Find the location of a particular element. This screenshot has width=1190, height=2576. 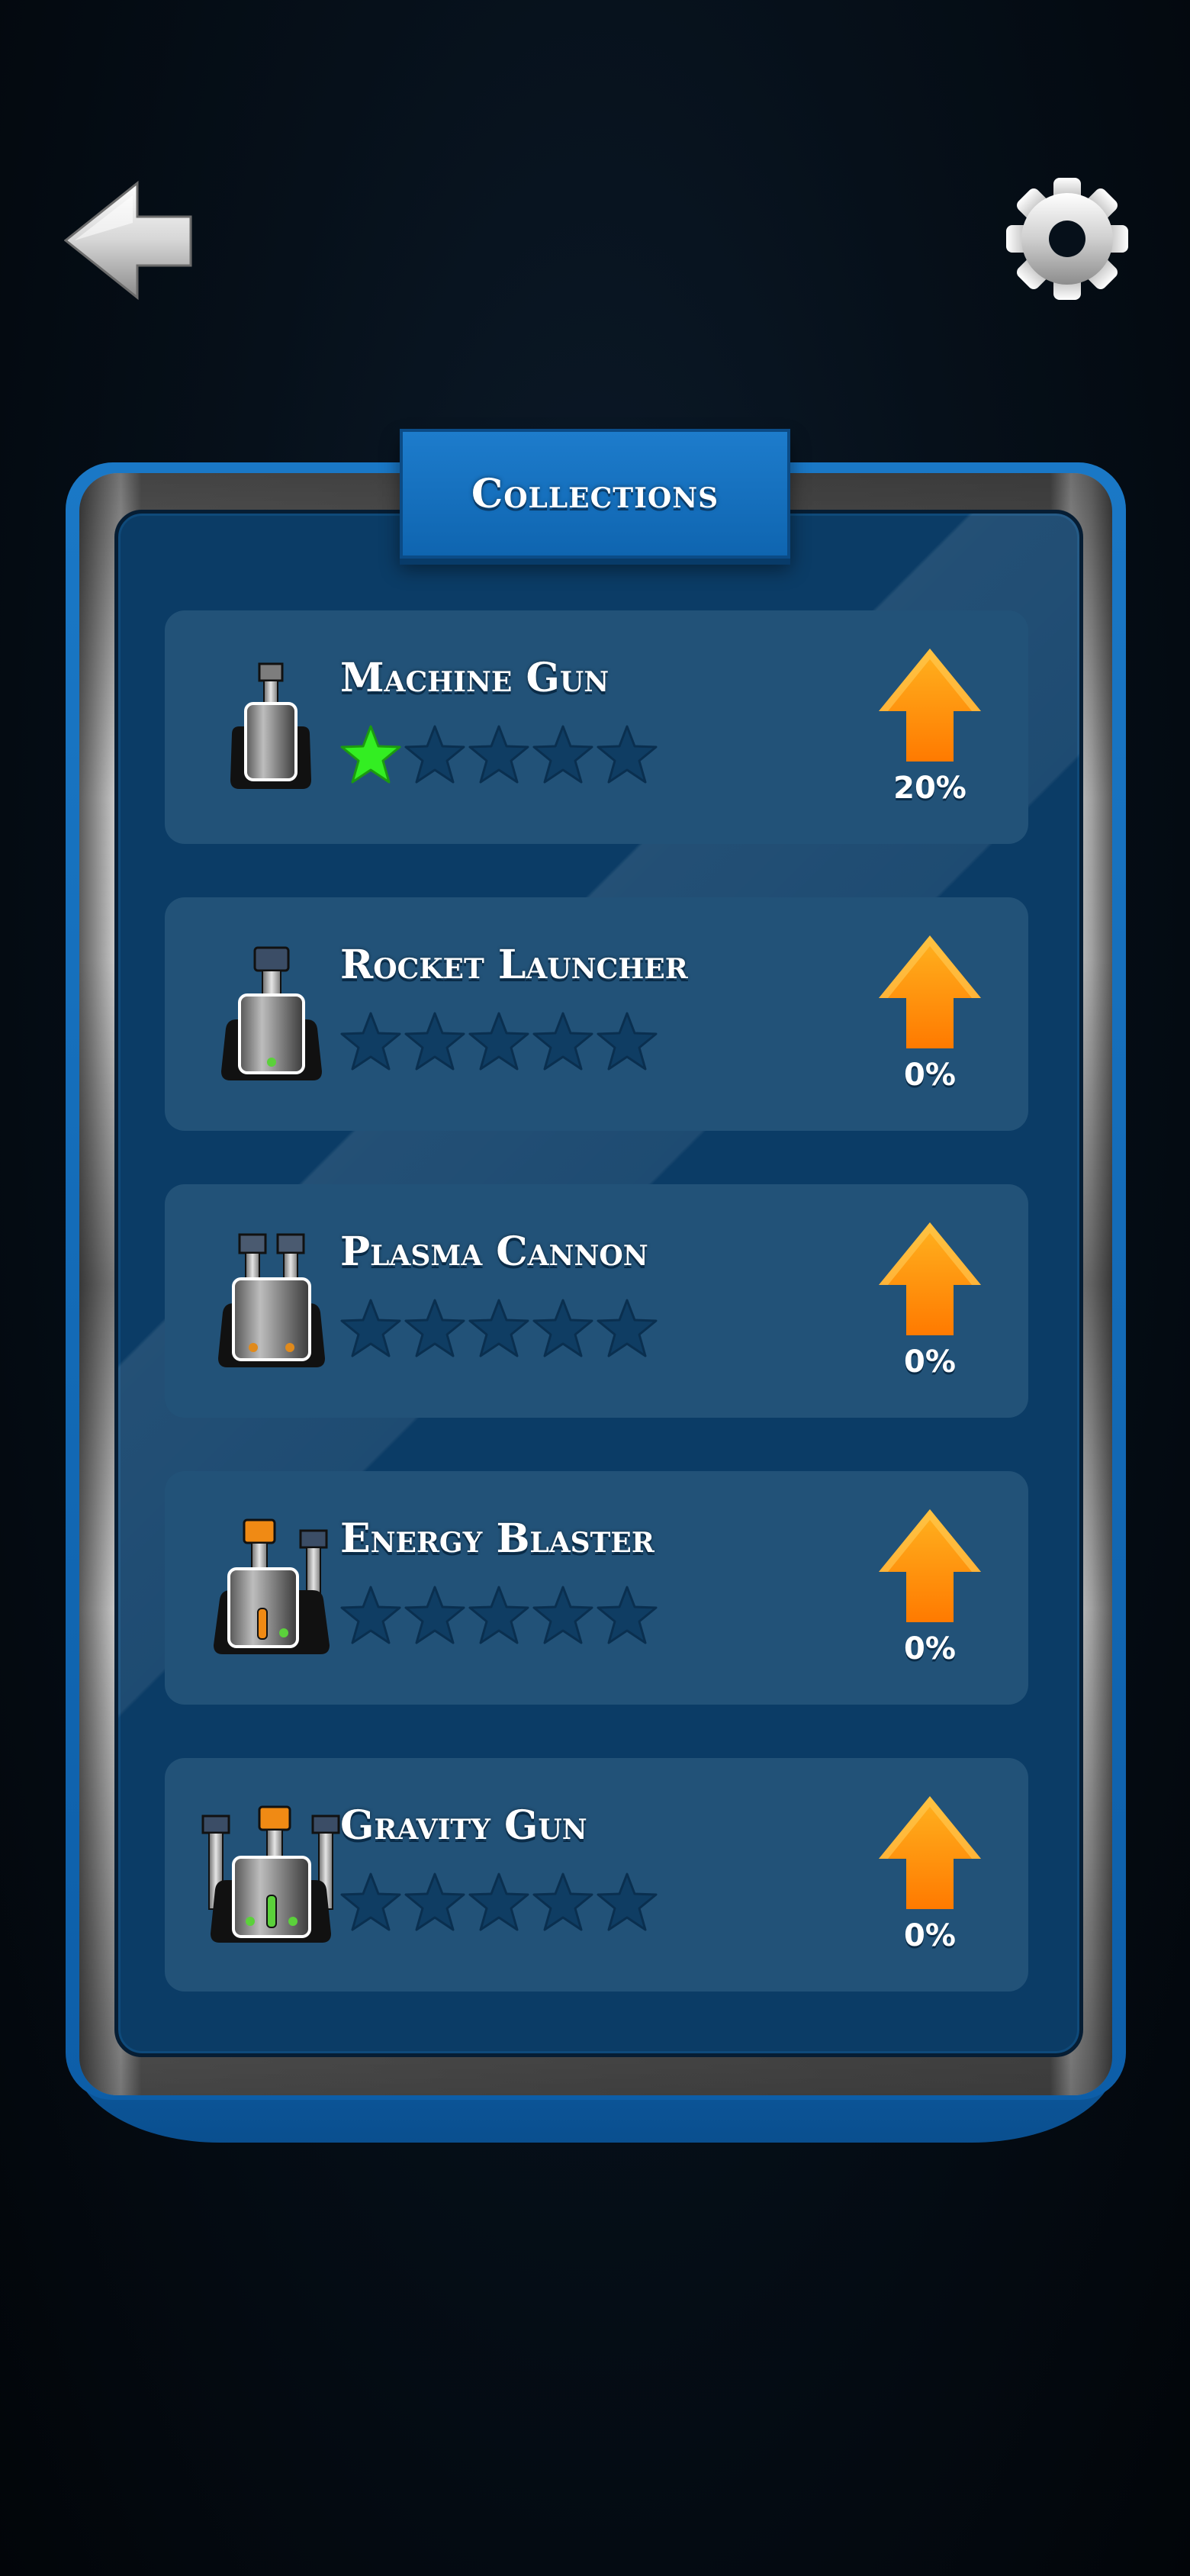

weapon-row: Gravity Gun 0% is located at coordinates (596, 1875).